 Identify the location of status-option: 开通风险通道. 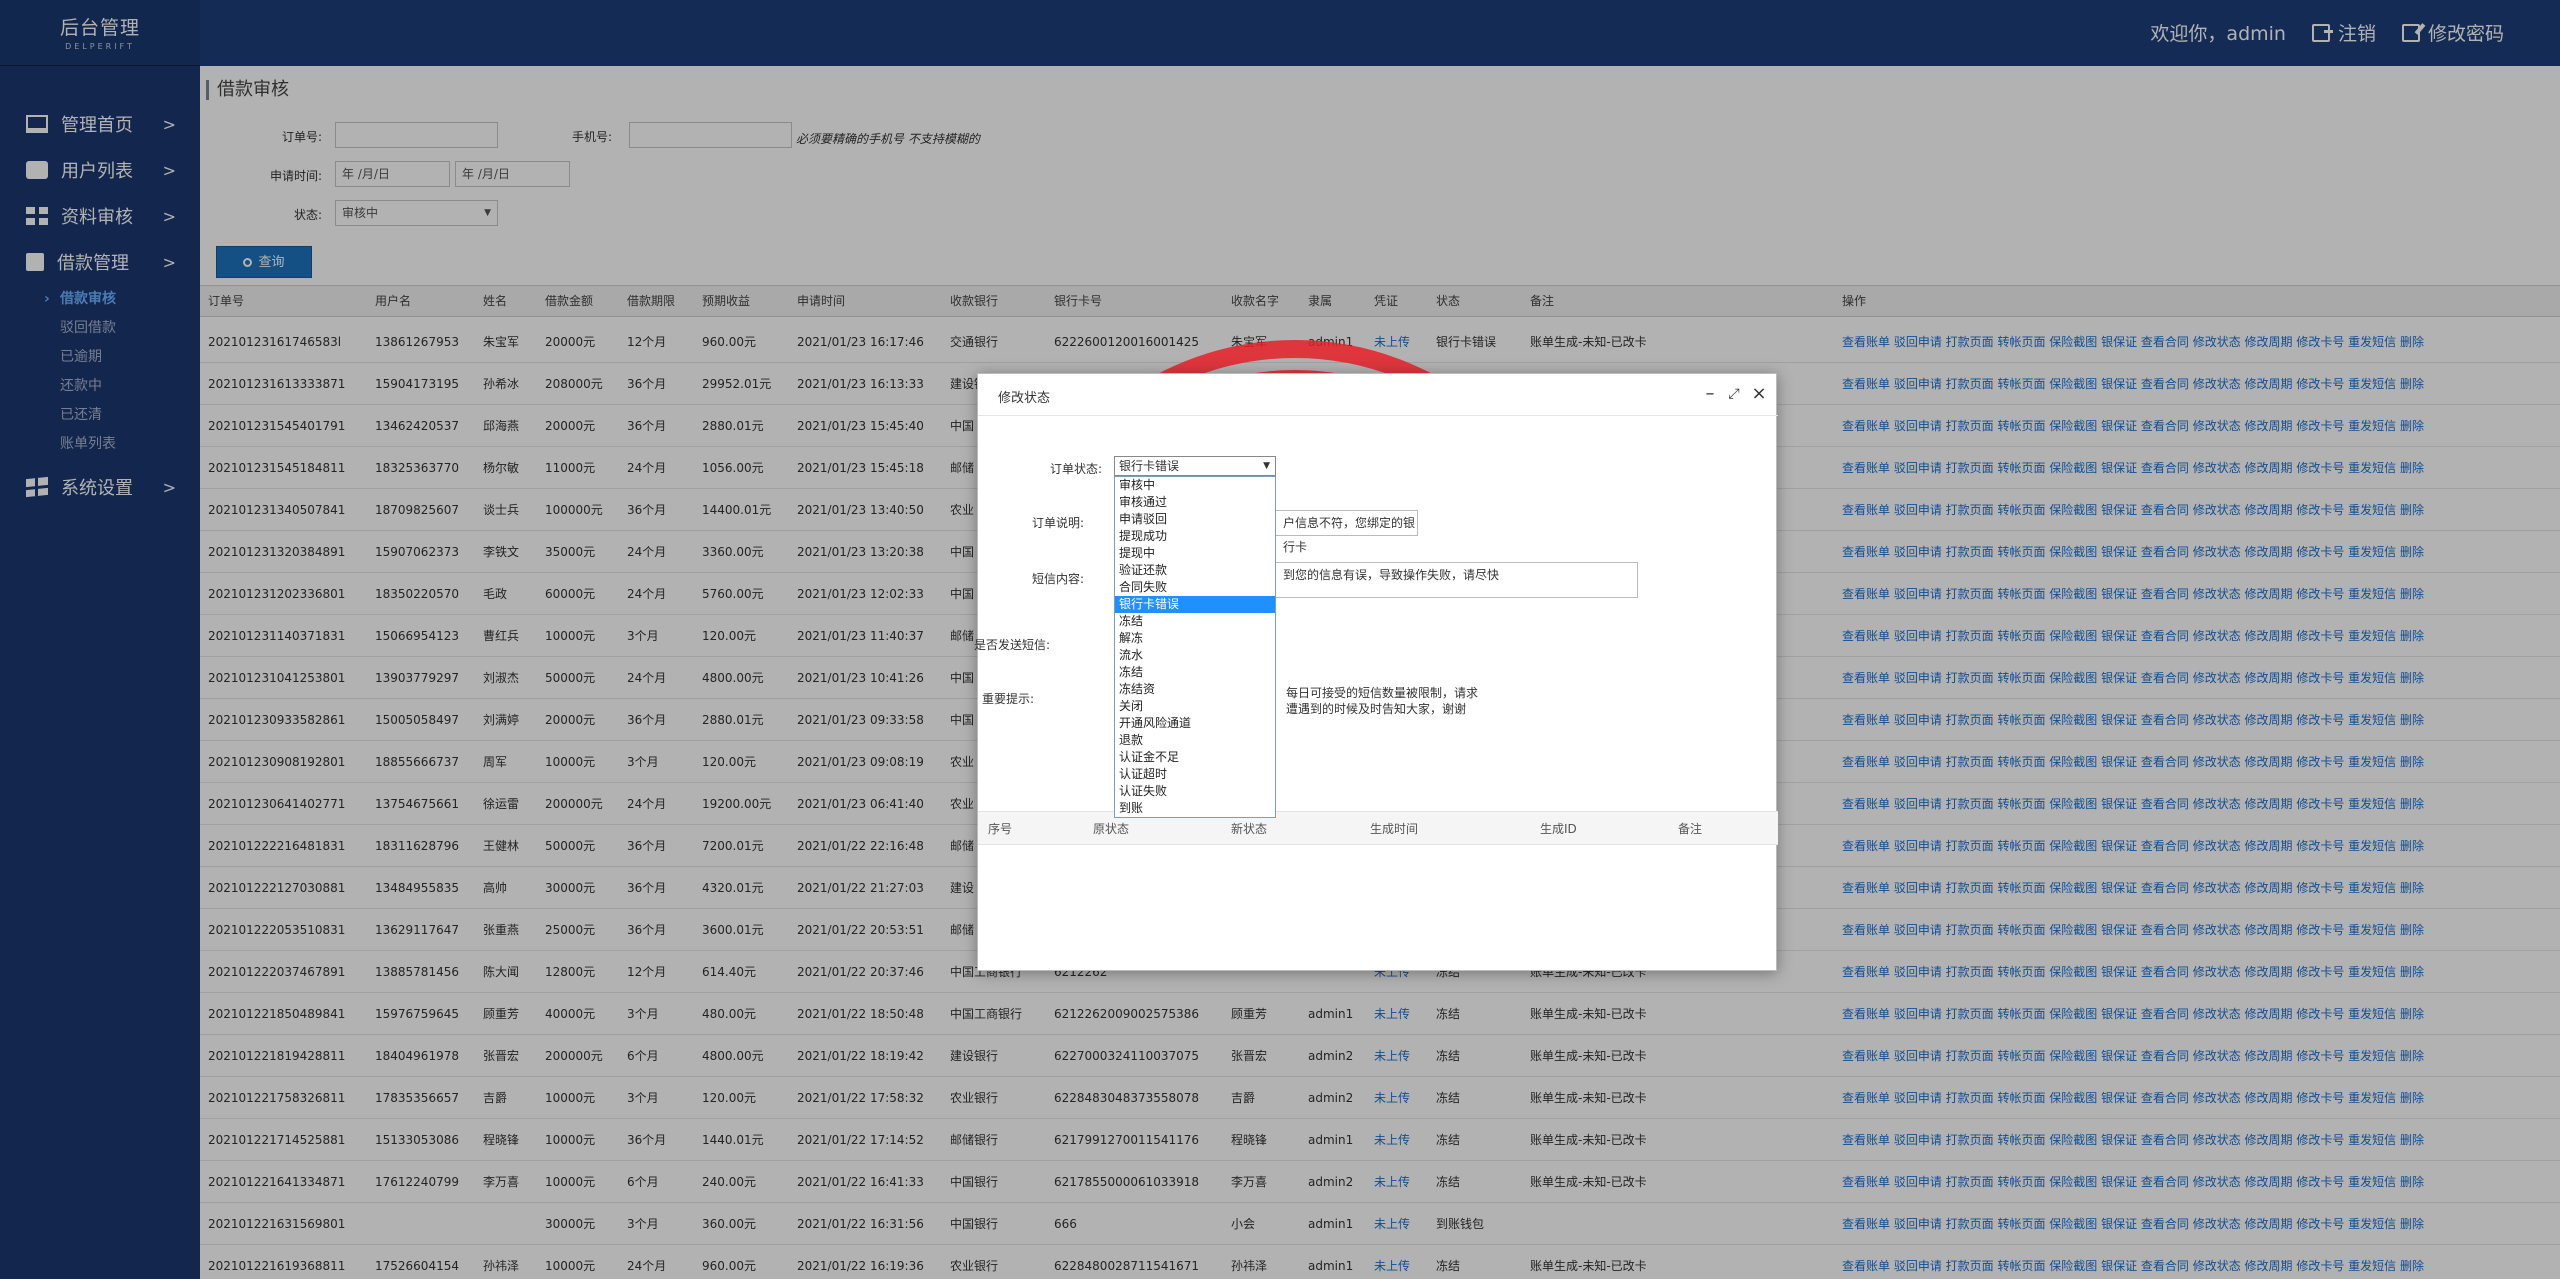
(1195, 723).